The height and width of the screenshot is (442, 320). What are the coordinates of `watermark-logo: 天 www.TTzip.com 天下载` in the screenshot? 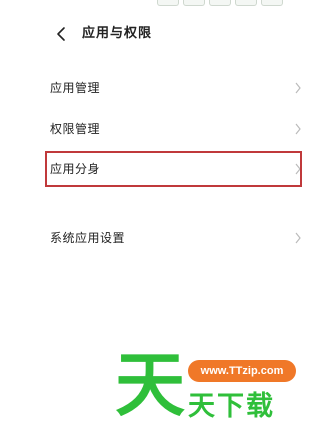 It's located at (207, 396).